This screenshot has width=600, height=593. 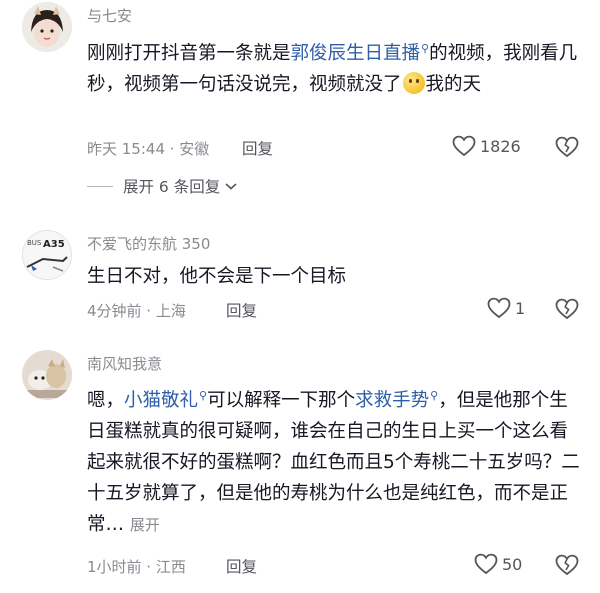 I want to click on like-button: 1, so click(x=506, y=308).